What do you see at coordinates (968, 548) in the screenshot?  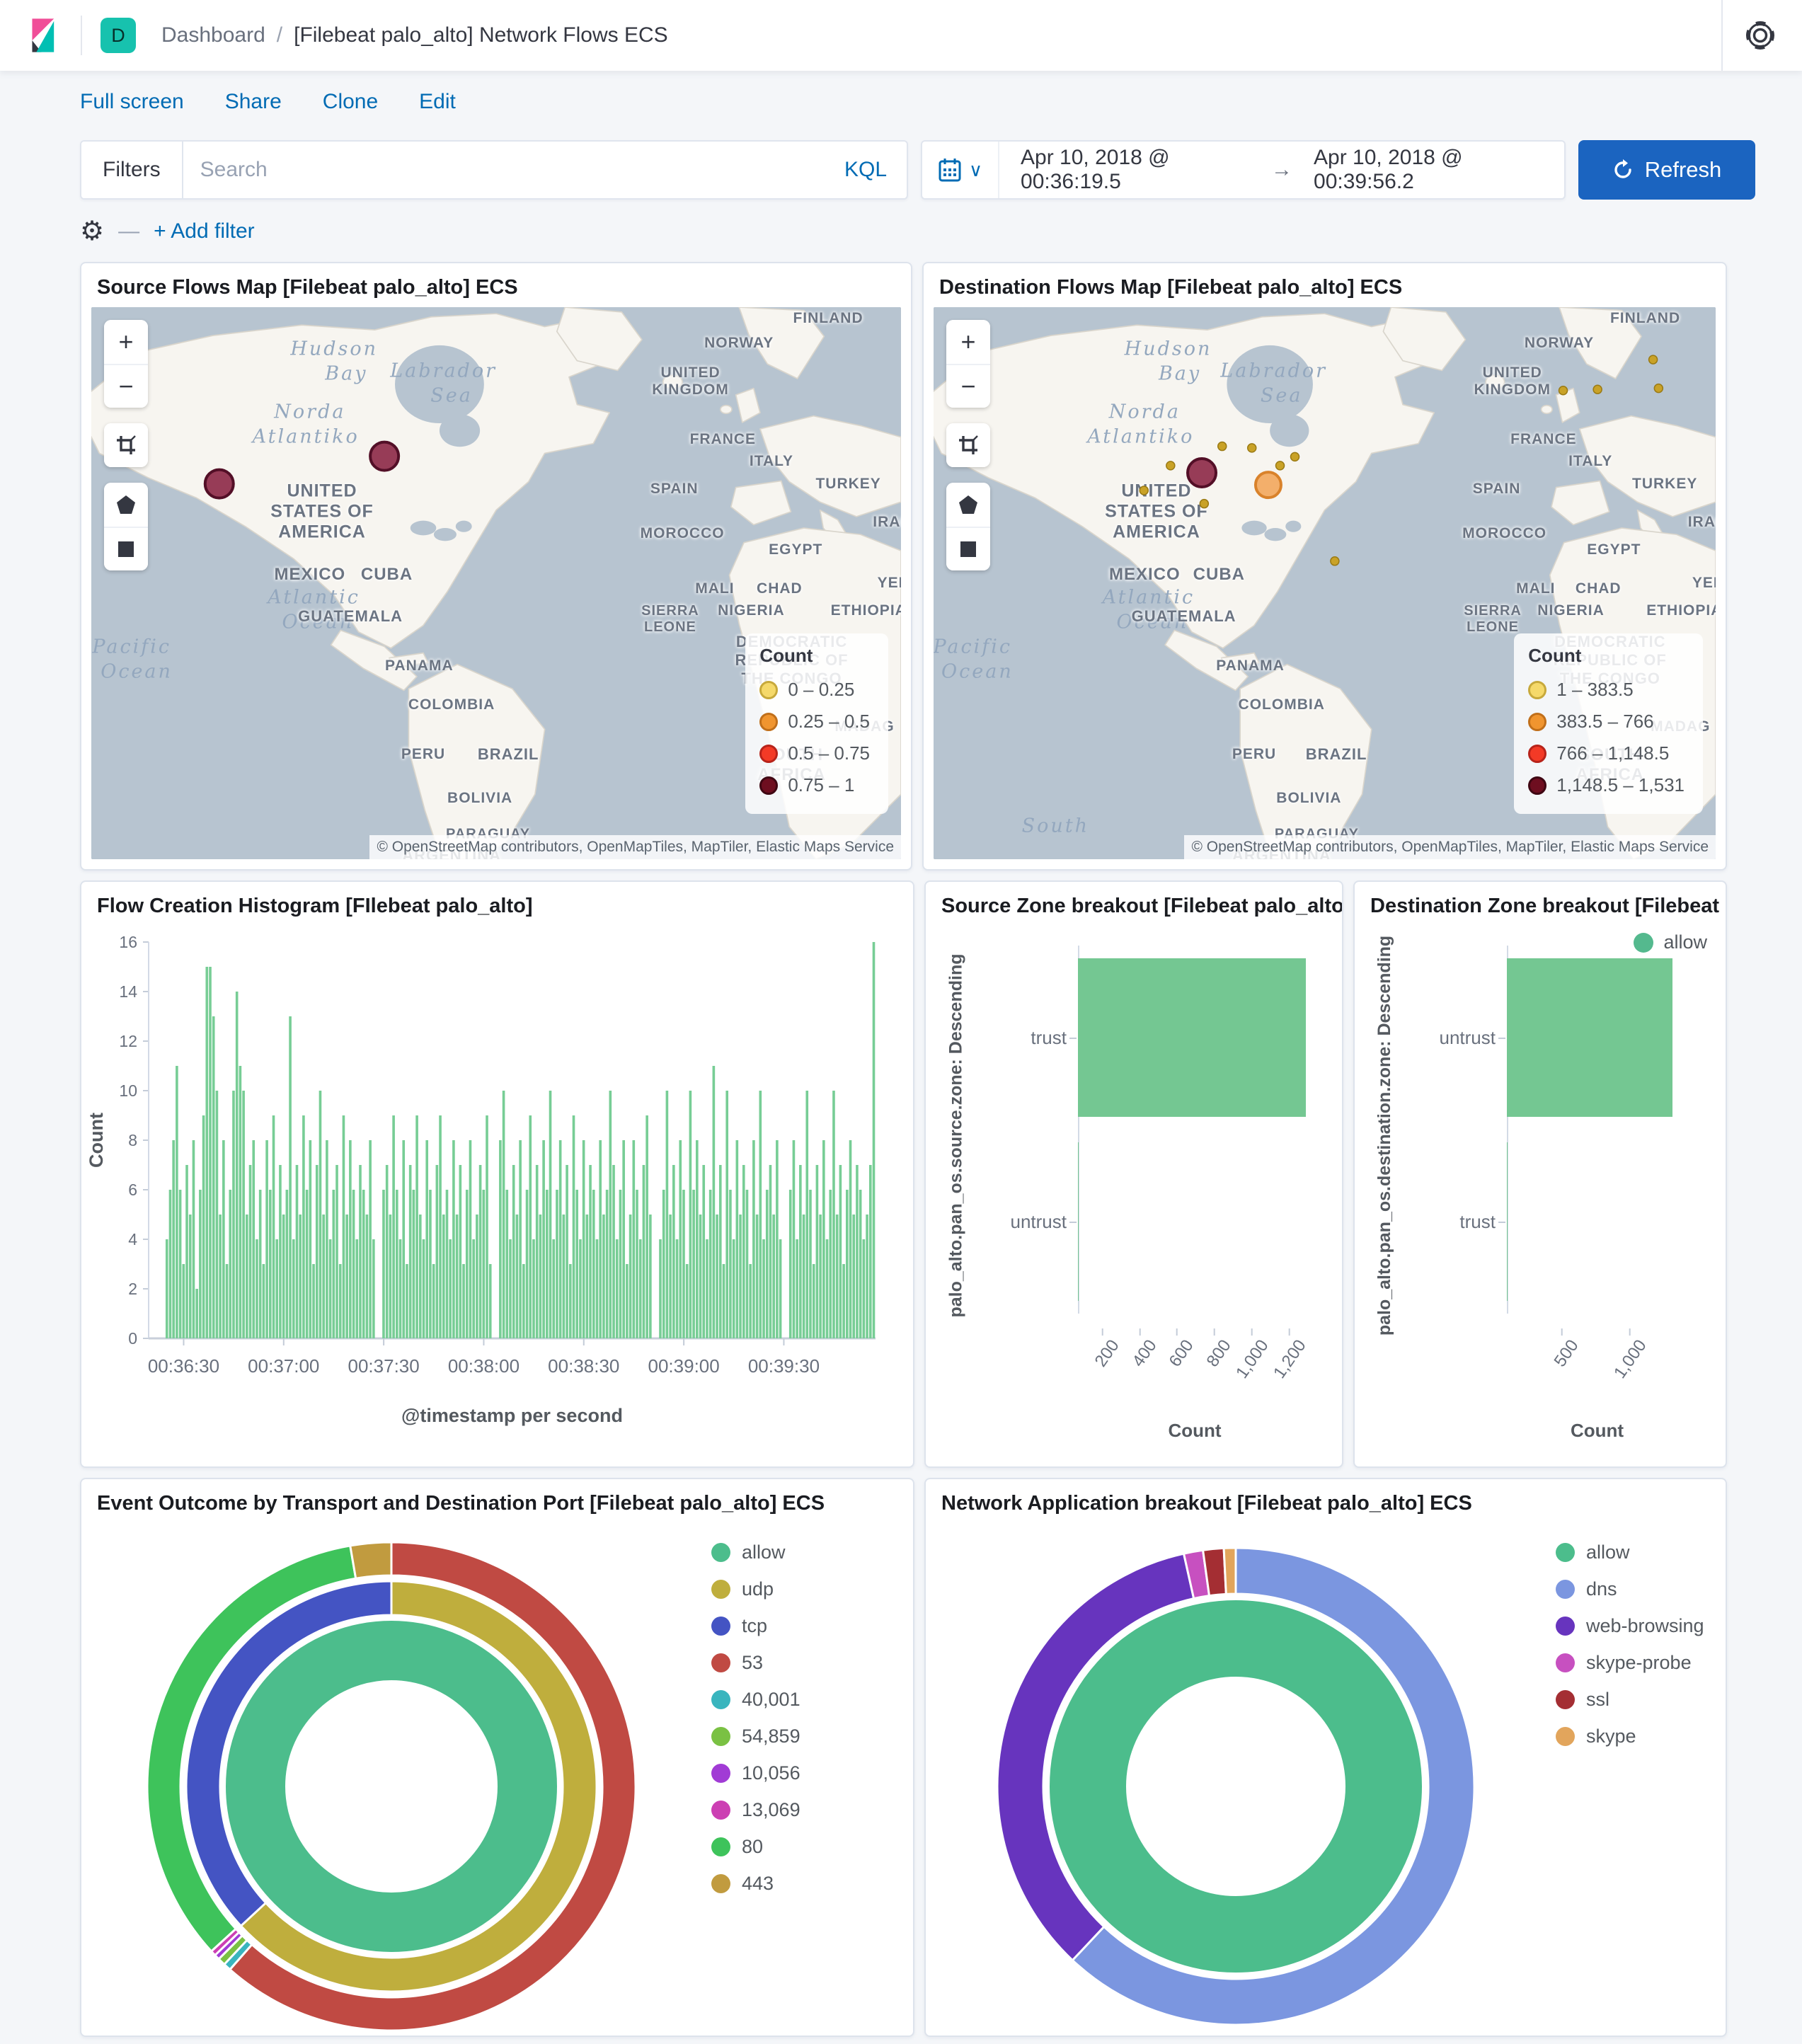 I see `draw-rectangle-button` at bounding box center [968, 548].